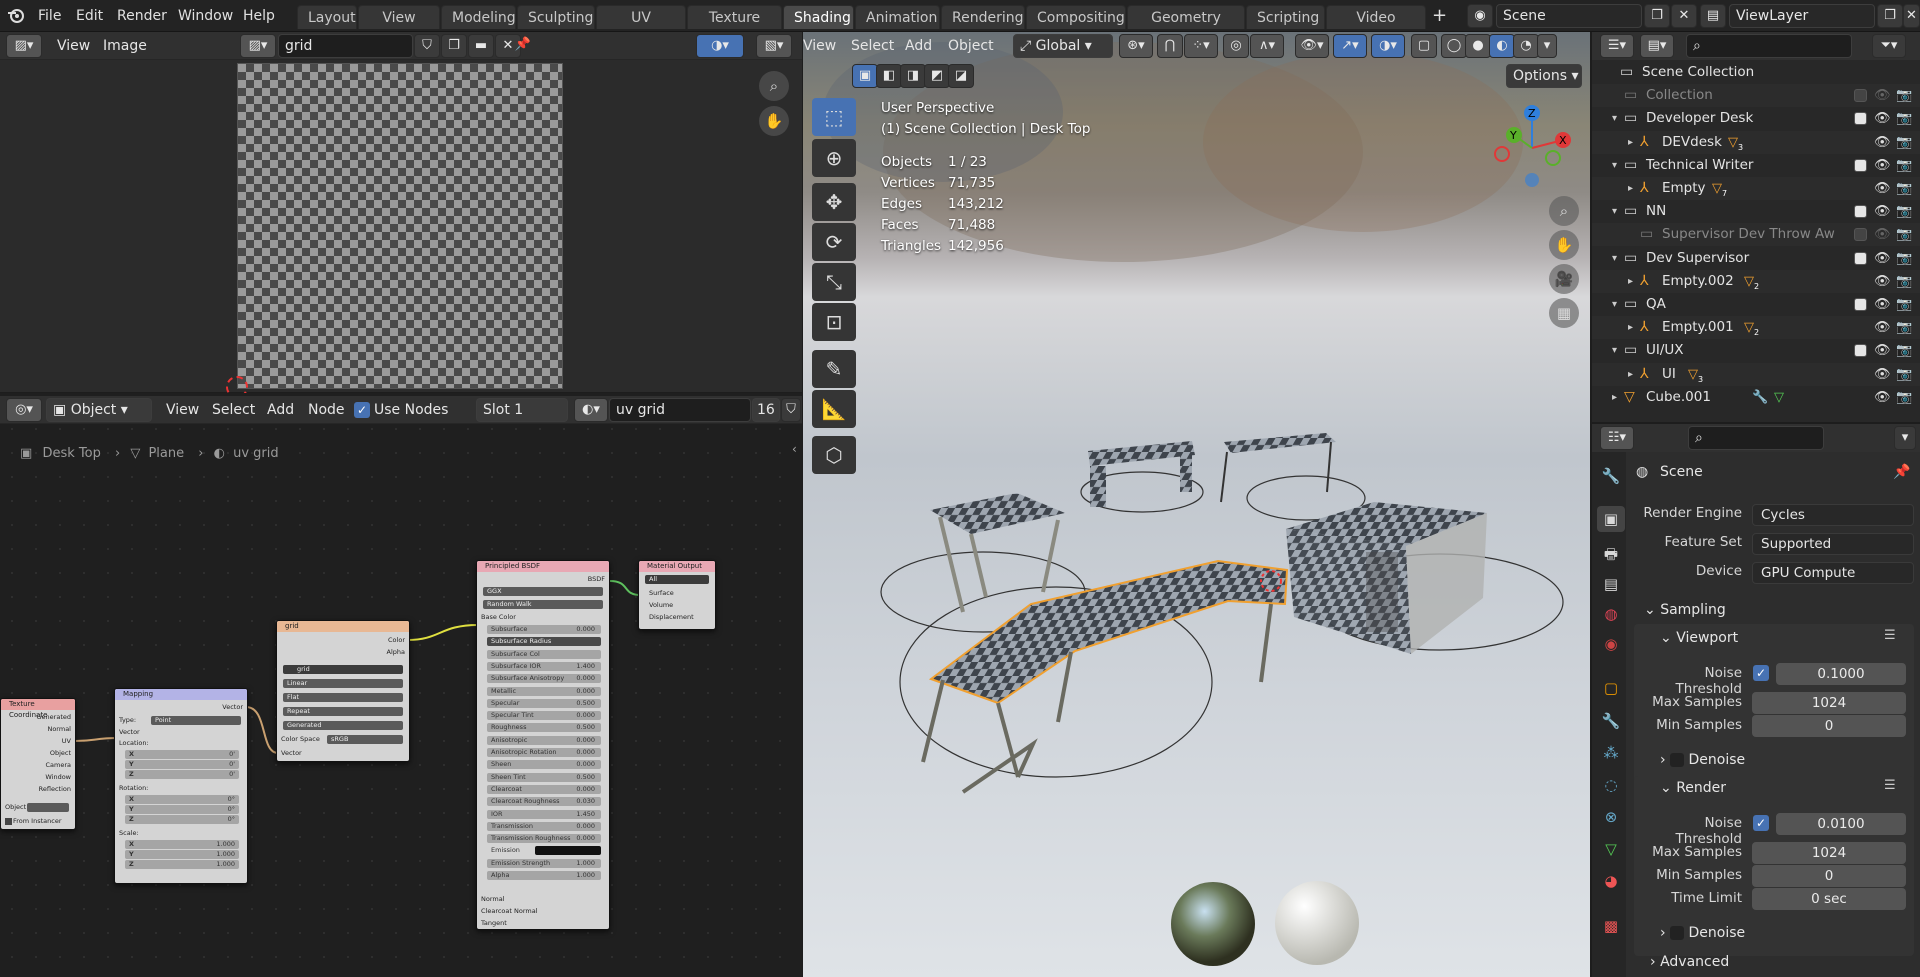 The height and width of the screenshot is (977, 1920). Describe the element at coordinates (1702, 933) in the screenshot. I see `r-denoise-subpanel: › Denoise` at that location.